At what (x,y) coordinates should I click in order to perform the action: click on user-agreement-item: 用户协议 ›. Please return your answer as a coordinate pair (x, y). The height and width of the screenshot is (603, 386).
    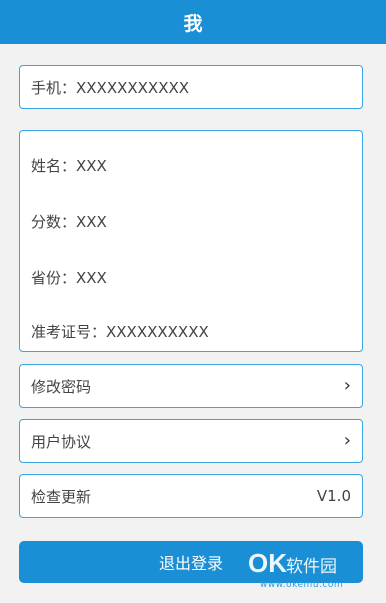
    Looking at the image, I should click on (191, 441).